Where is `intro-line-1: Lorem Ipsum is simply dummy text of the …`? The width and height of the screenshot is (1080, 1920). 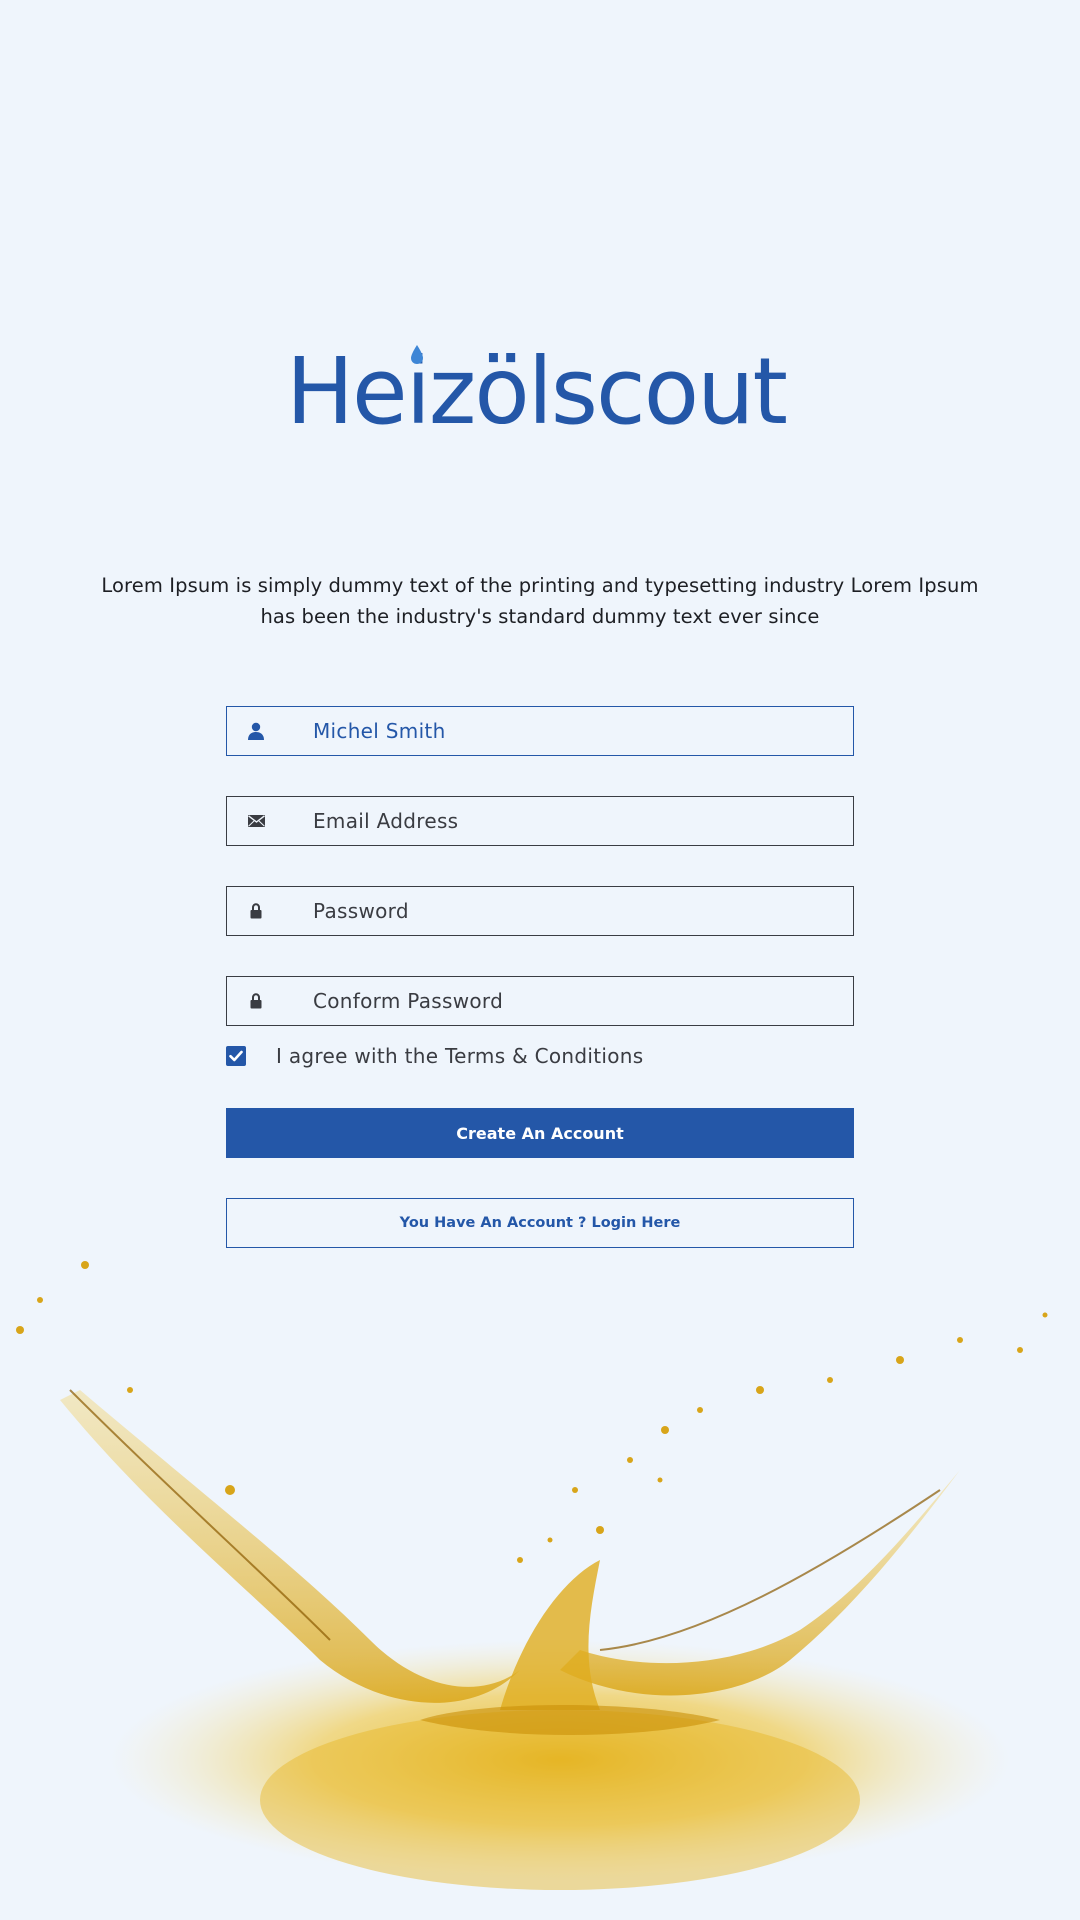 intro-line-1: Lorem Ipsum is simply dummy text of the … is located at coordinates (540, 585).